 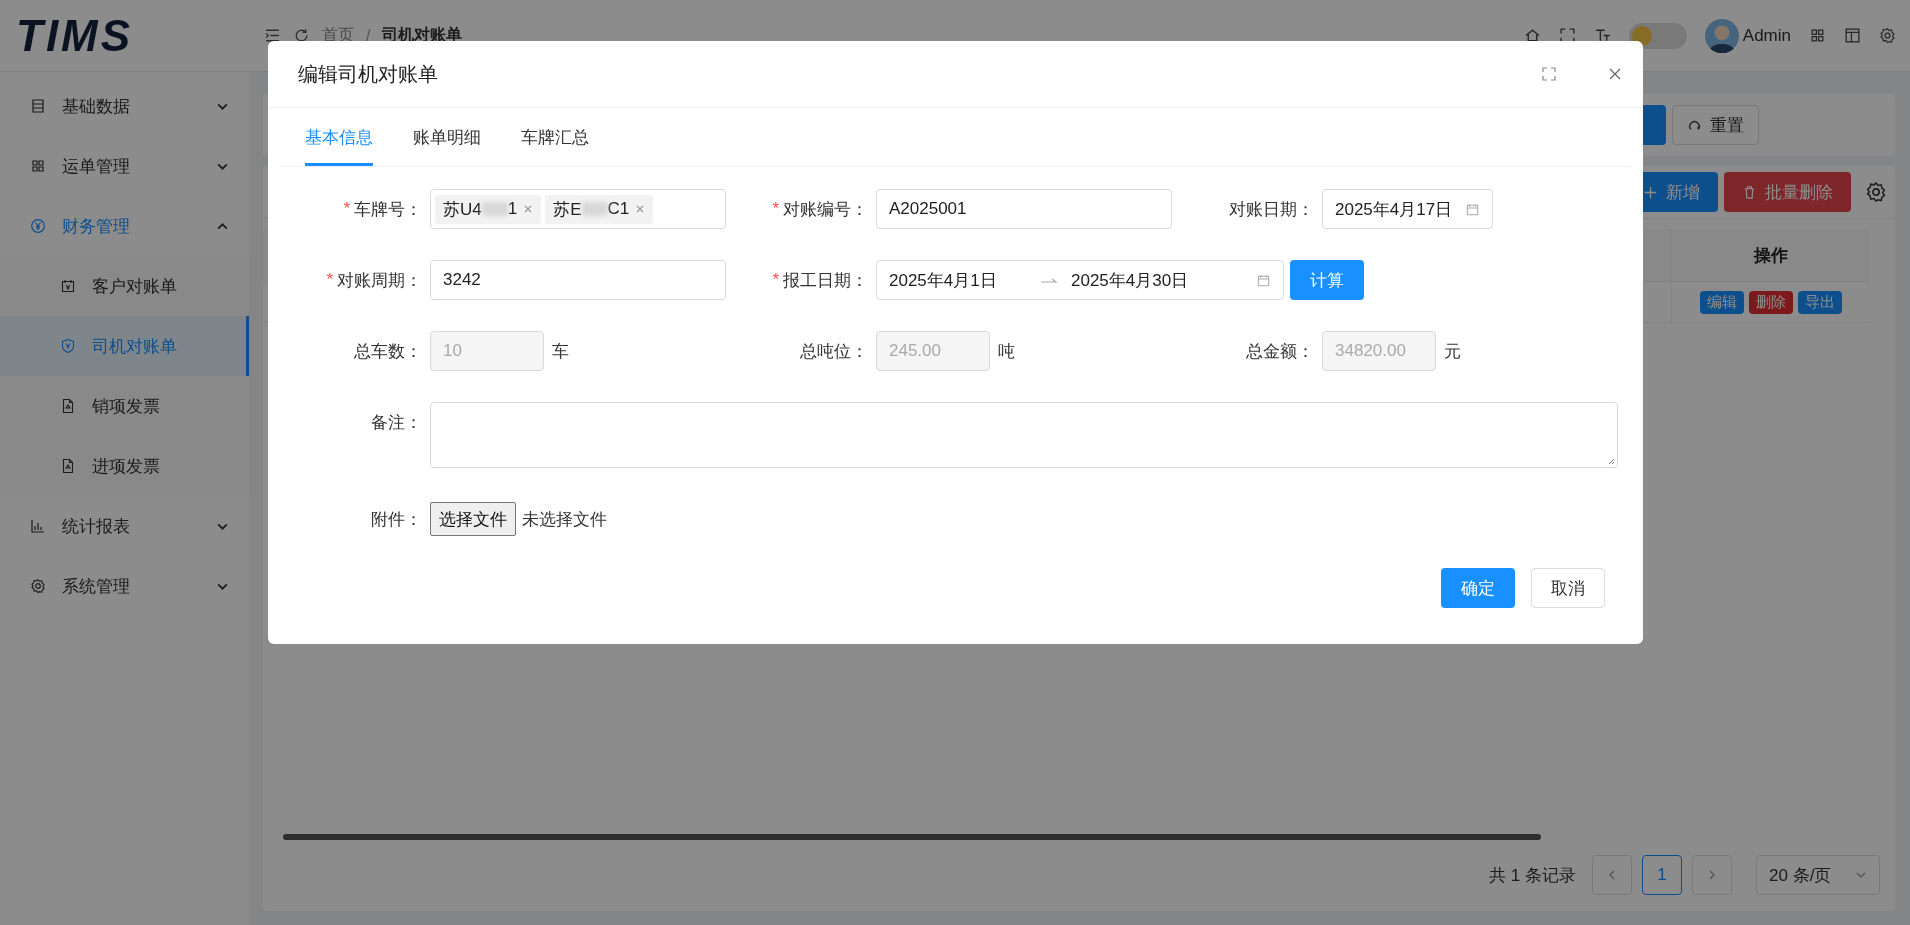 What do you see at coordinates (555, 137) in the screenshot?
I see `tab: 车牌汇总` at bounding box center [555, 137].